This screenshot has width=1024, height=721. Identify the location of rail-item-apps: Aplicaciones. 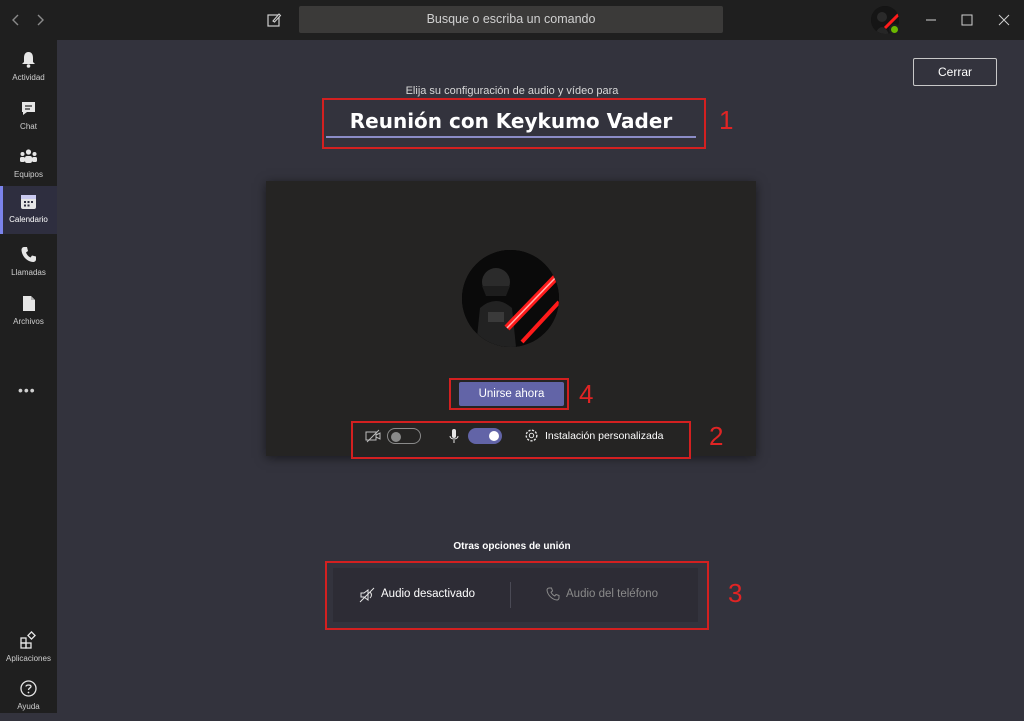
(28, 649).